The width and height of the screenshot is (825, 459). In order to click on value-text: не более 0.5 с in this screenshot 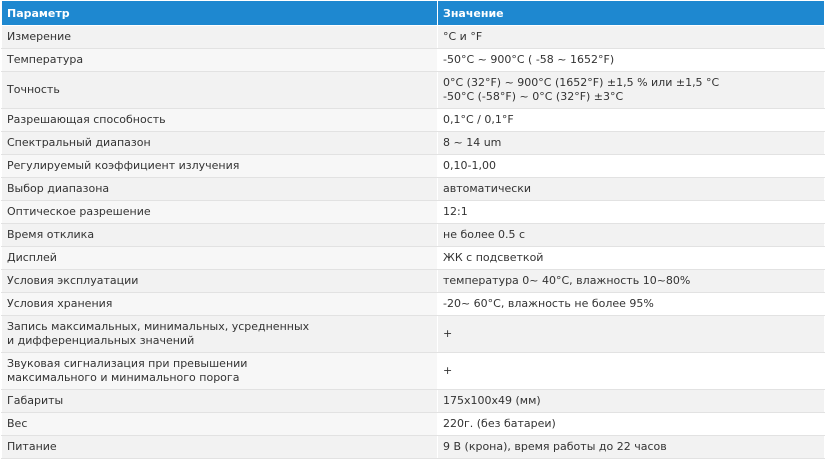, I will do `click(484, 234)`.